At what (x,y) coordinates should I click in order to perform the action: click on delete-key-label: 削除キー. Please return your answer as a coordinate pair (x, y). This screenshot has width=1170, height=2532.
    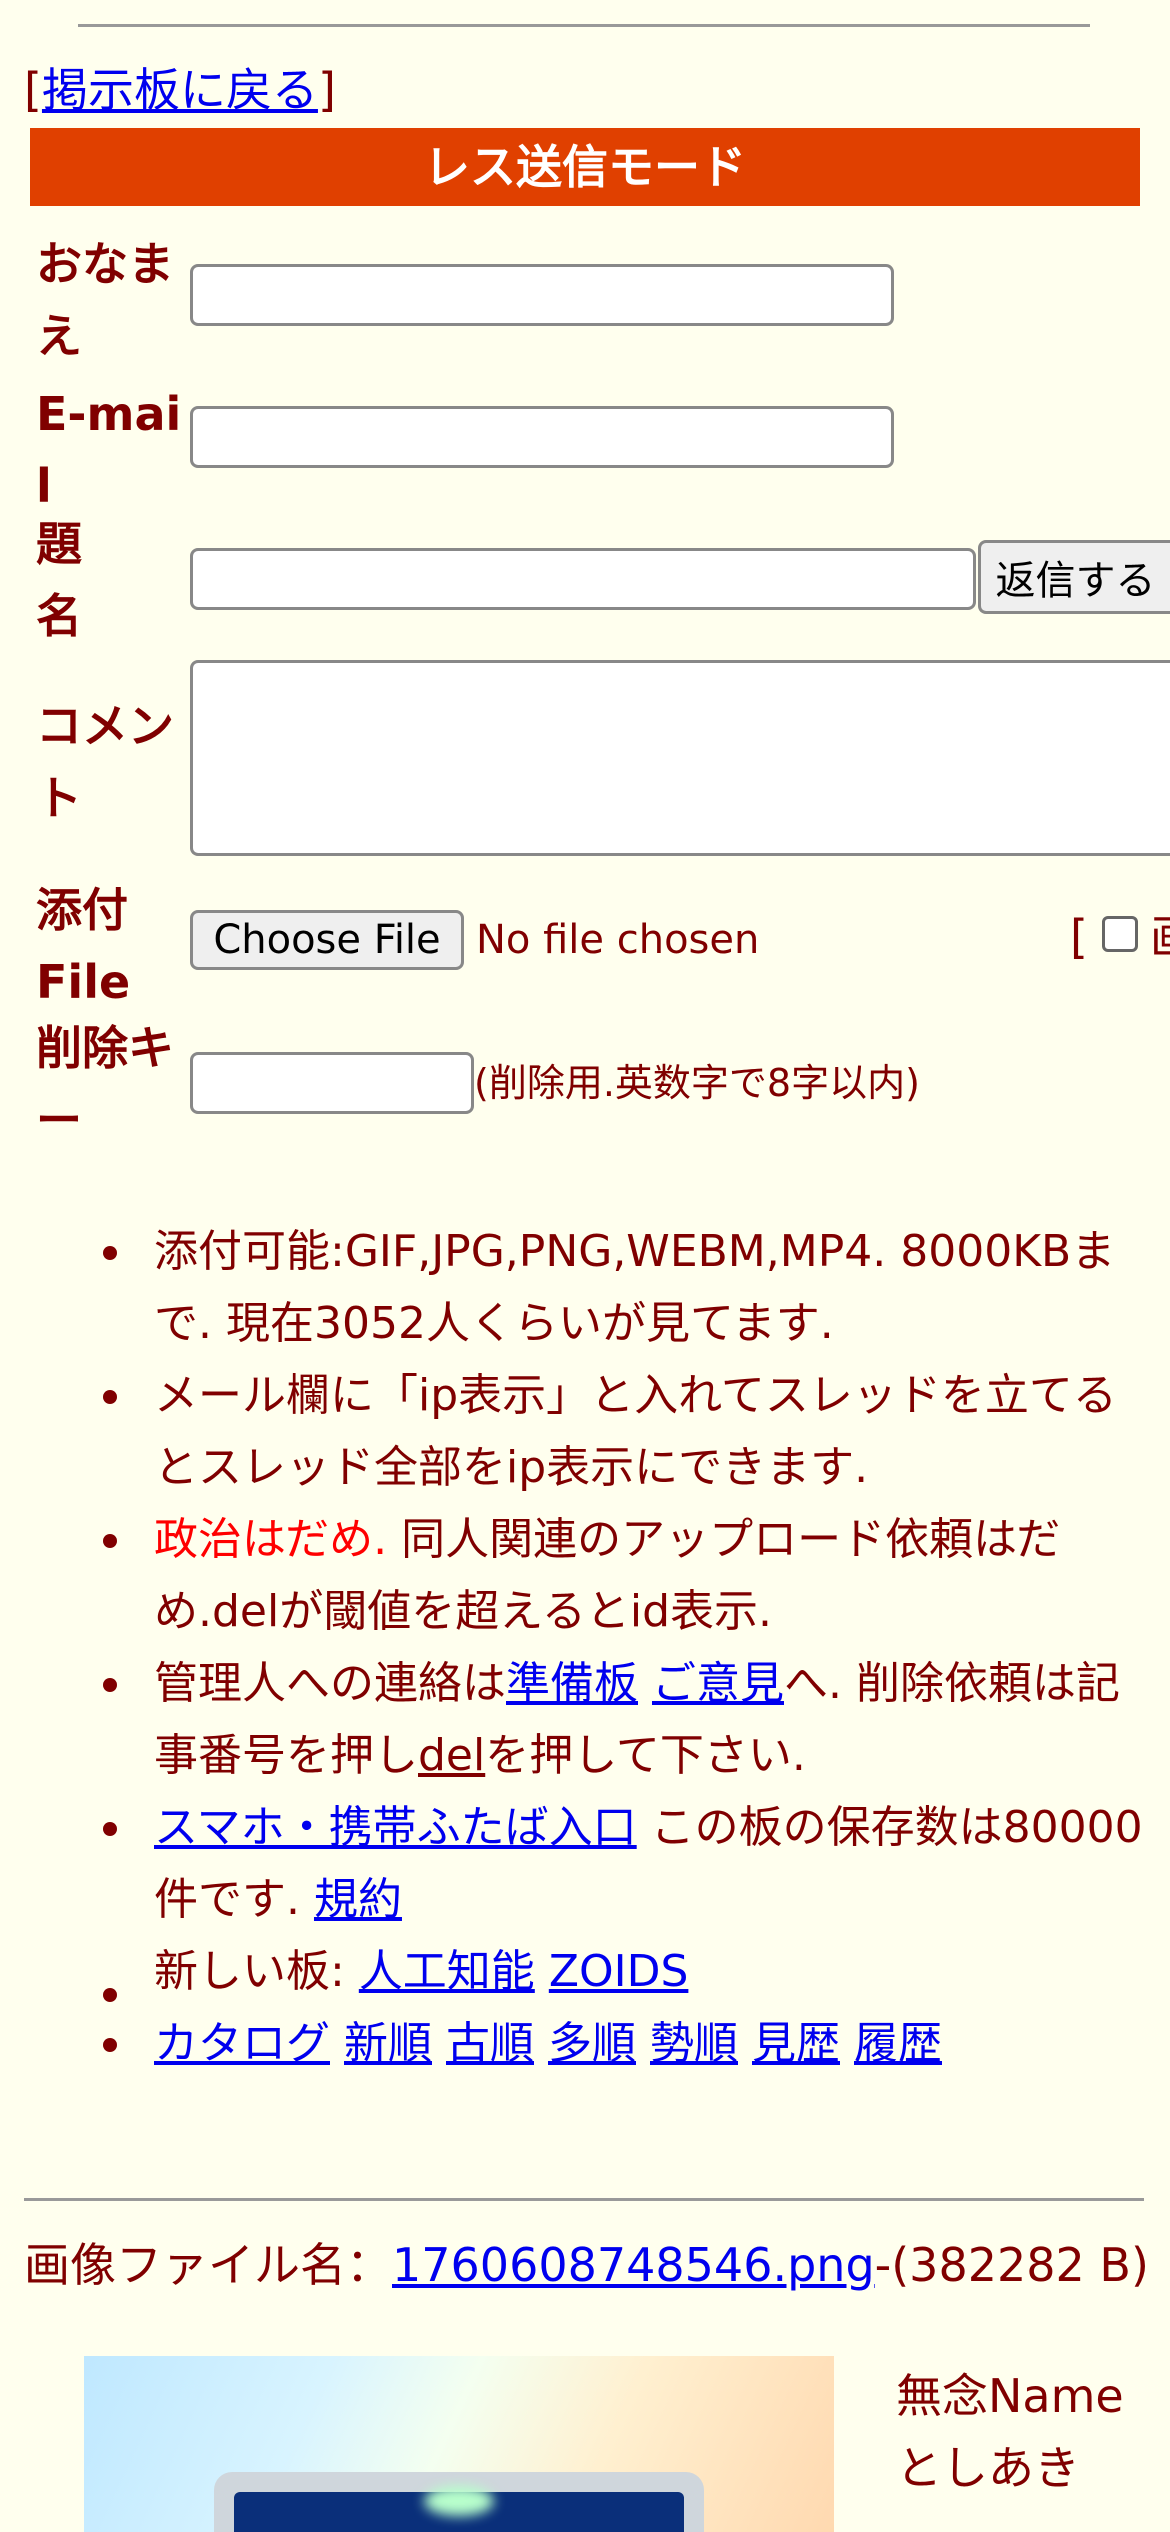
    Looking at the image, I should click on (105, 1084).